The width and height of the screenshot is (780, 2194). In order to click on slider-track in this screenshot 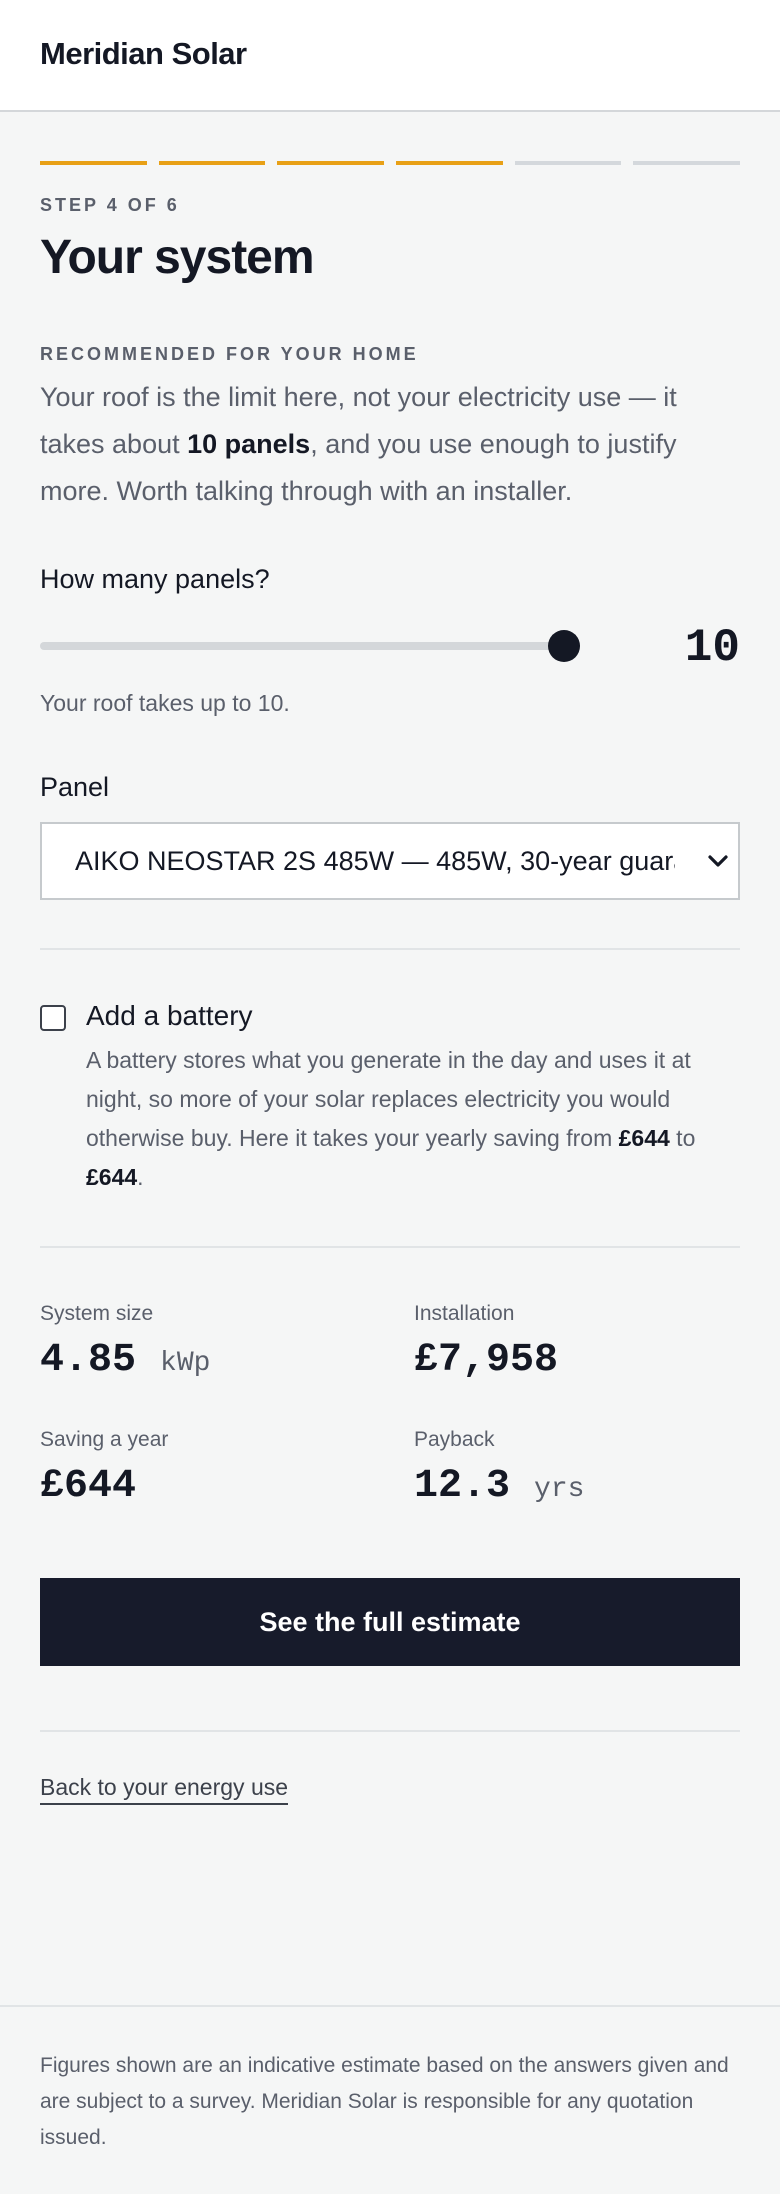, I will do `click(310, 646)`.